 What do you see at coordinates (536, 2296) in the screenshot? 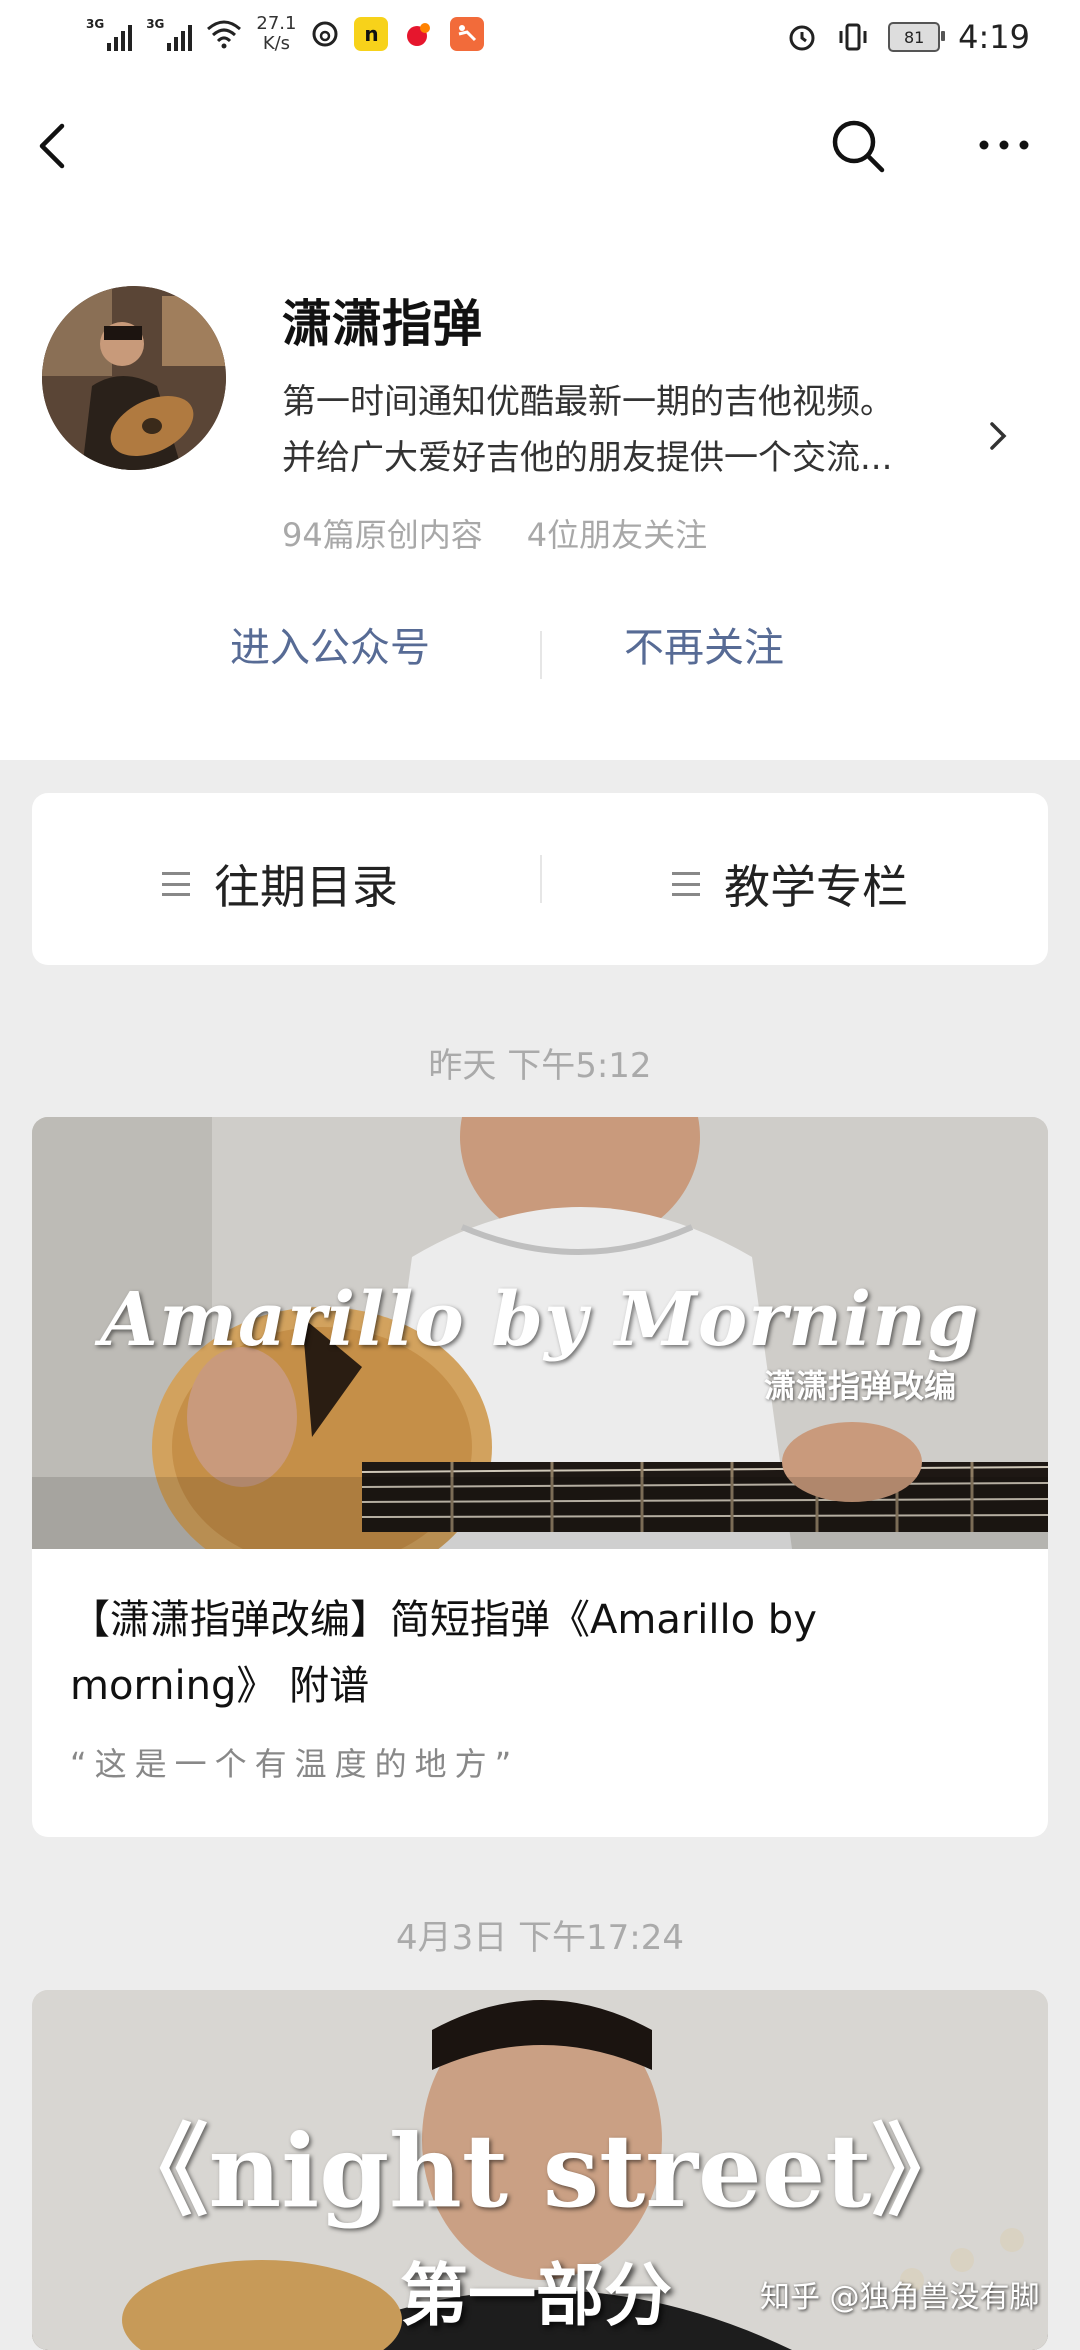
I see `cover-subtitle: 第一部分` at bounding box center [536, 2296].